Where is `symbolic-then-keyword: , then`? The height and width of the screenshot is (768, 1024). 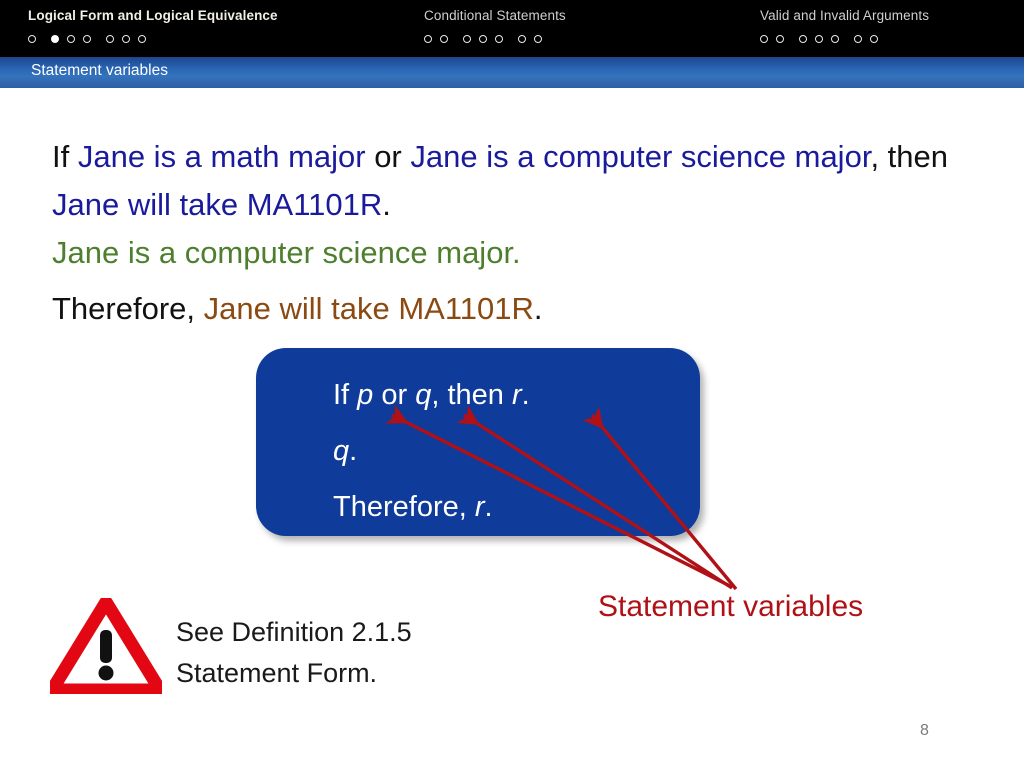
symbolic-then-keyword: , then is located at coordinates (471, 395).